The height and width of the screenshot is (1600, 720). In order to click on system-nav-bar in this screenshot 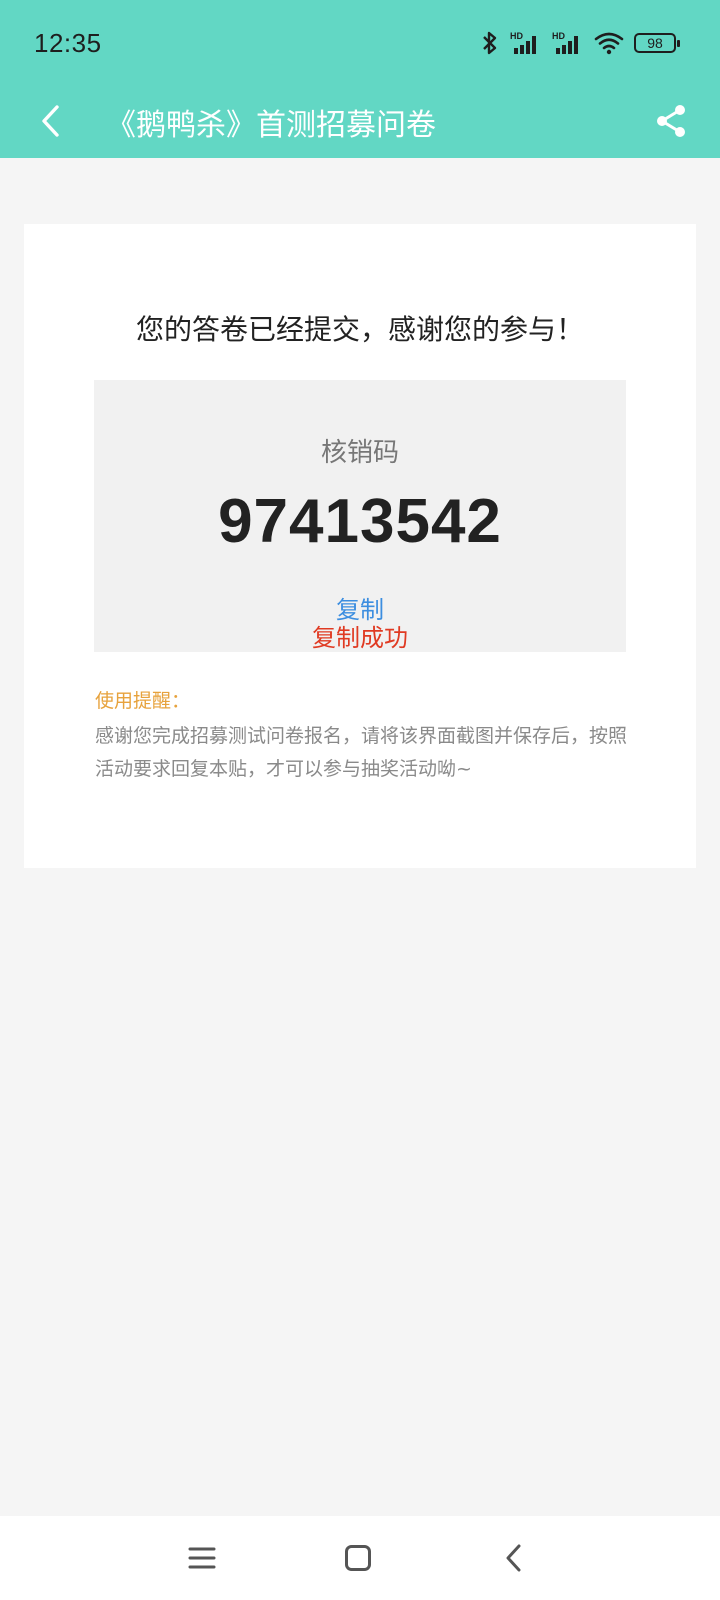, I will do `click(360, 1558)`.